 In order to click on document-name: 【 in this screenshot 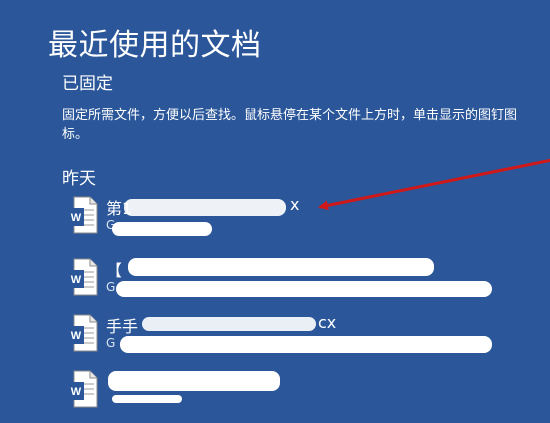, I will do `click(114, 270)`.